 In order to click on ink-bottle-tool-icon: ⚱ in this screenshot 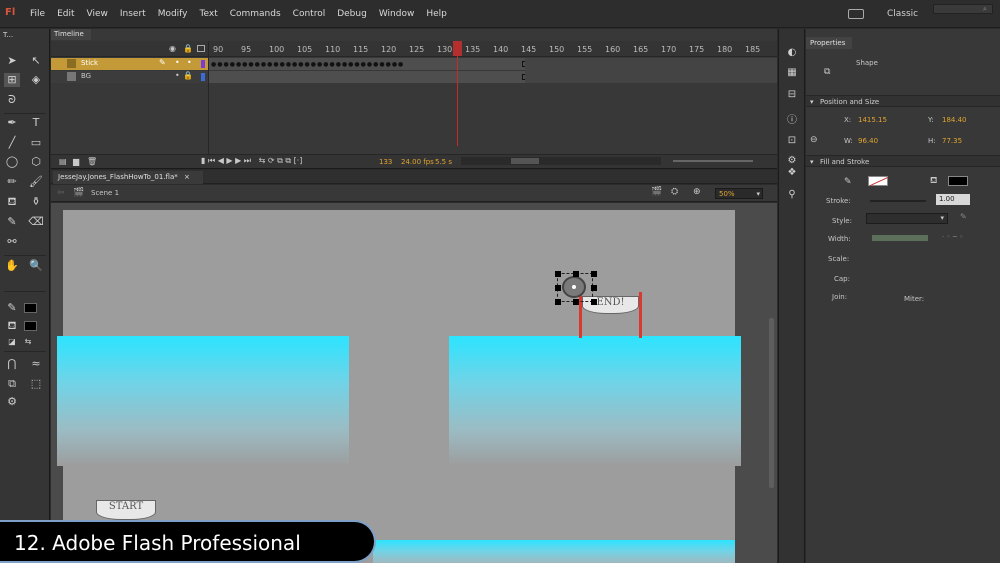, I will do `click(36, 202)`.